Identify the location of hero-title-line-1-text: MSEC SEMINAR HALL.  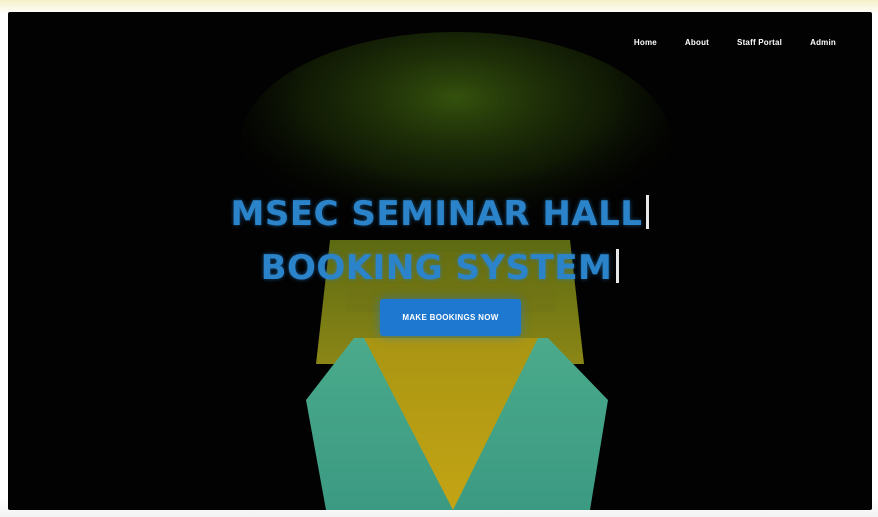
(436, 213).